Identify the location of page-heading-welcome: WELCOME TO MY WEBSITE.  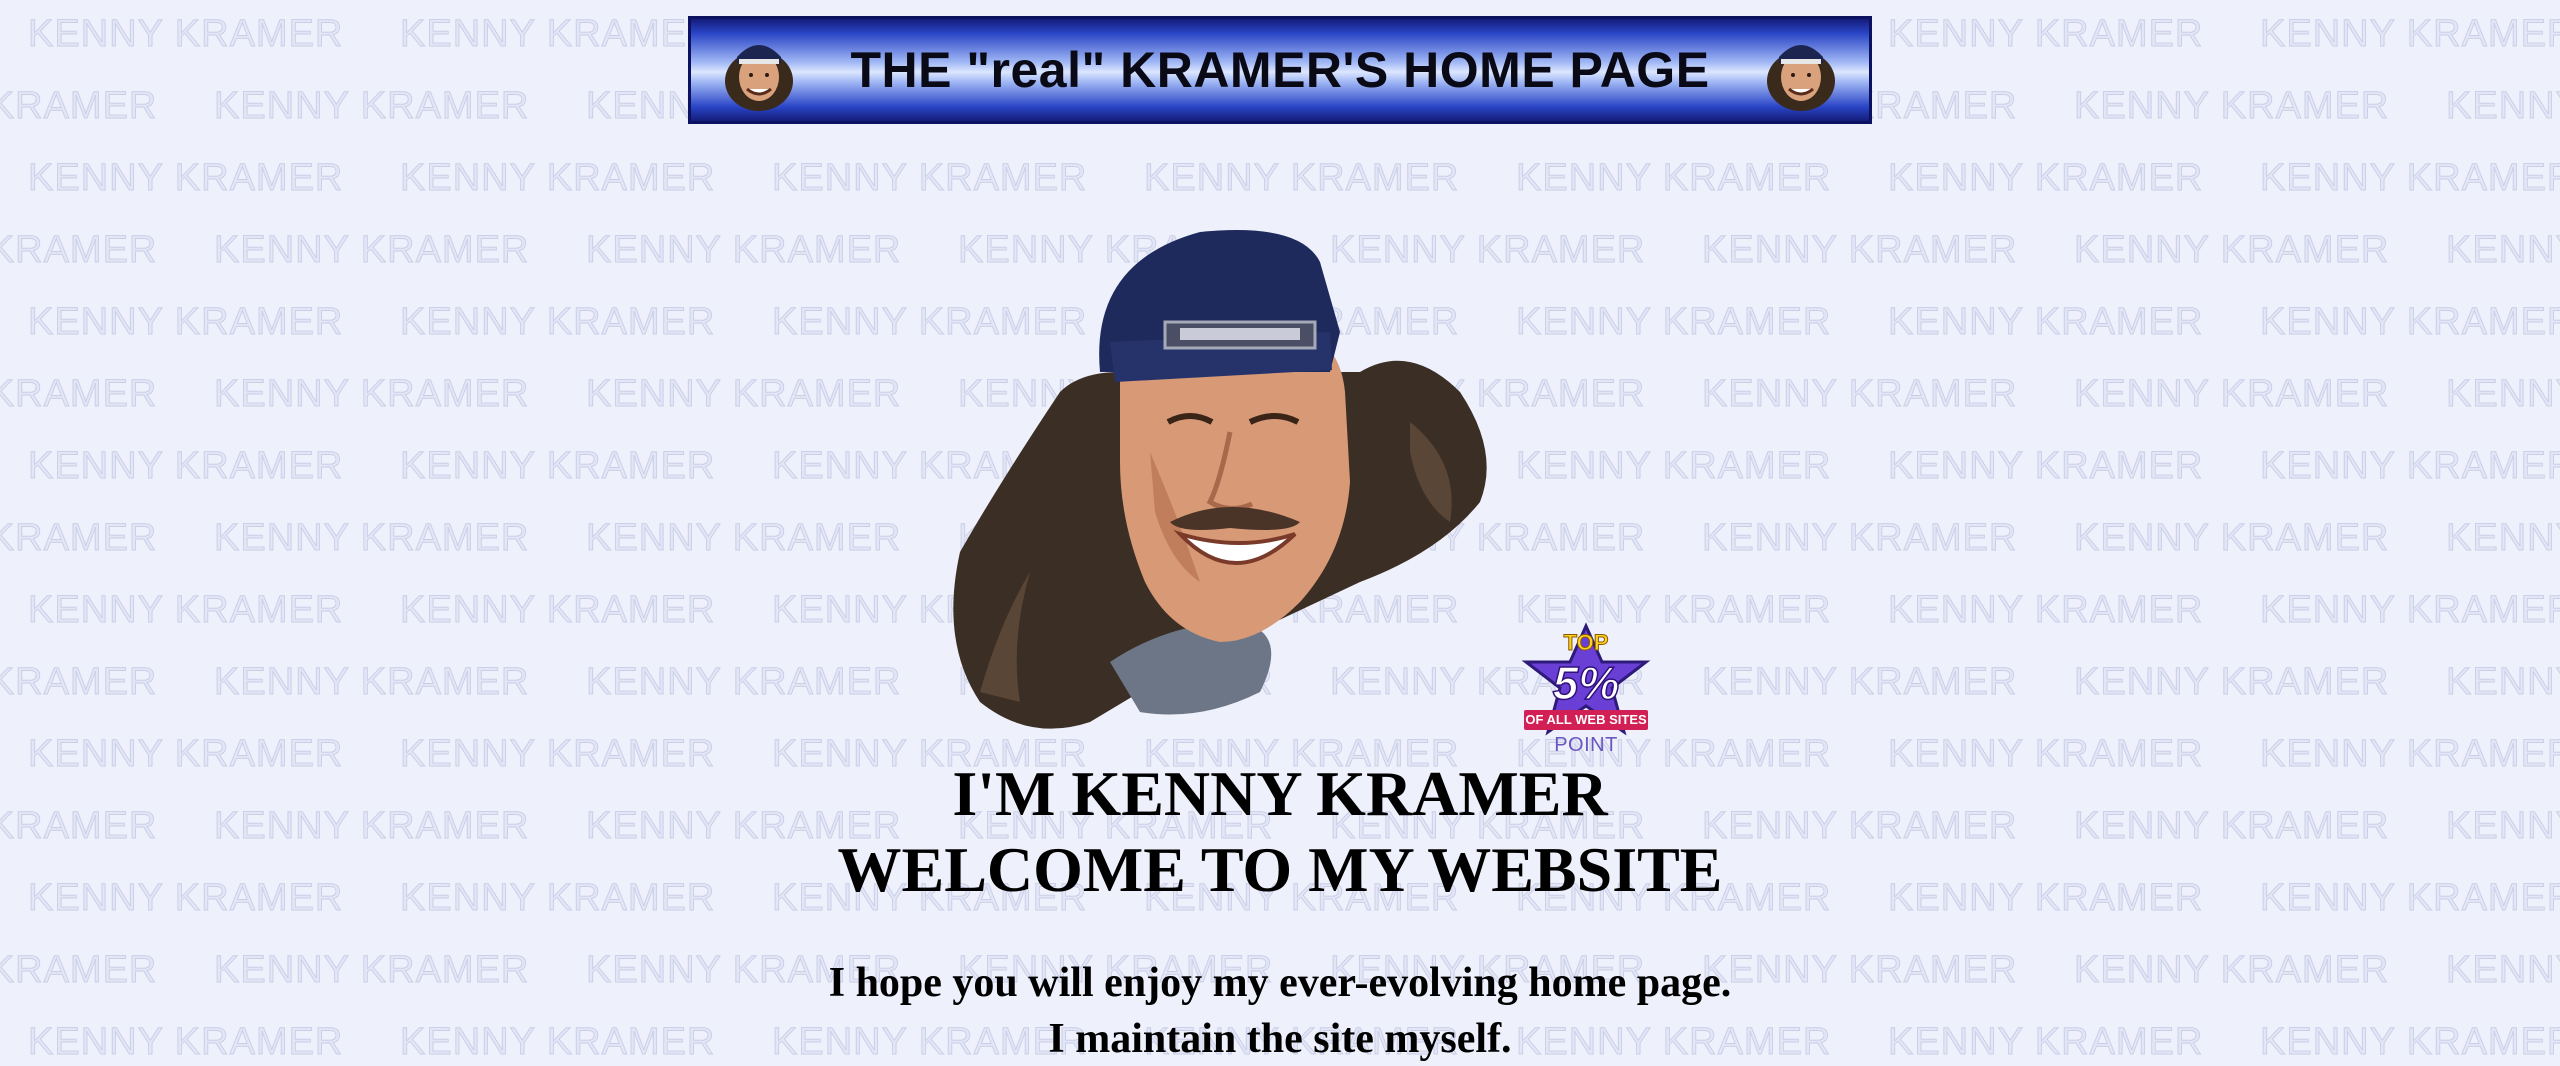
(1280, 869).